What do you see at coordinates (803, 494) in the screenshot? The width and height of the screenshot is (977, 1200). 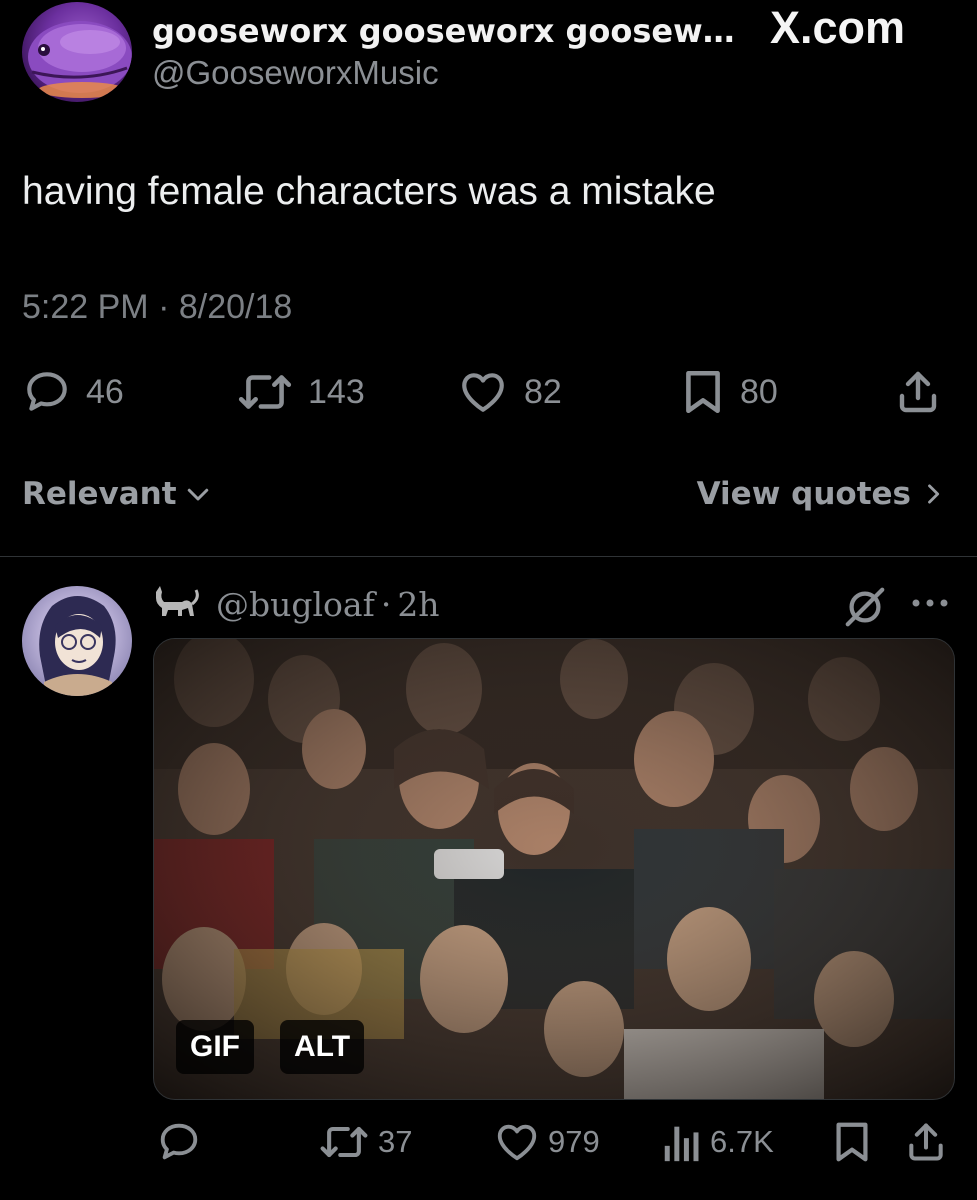 I see `view-quotes-label: View quotes` at bounding box center [803, 494].